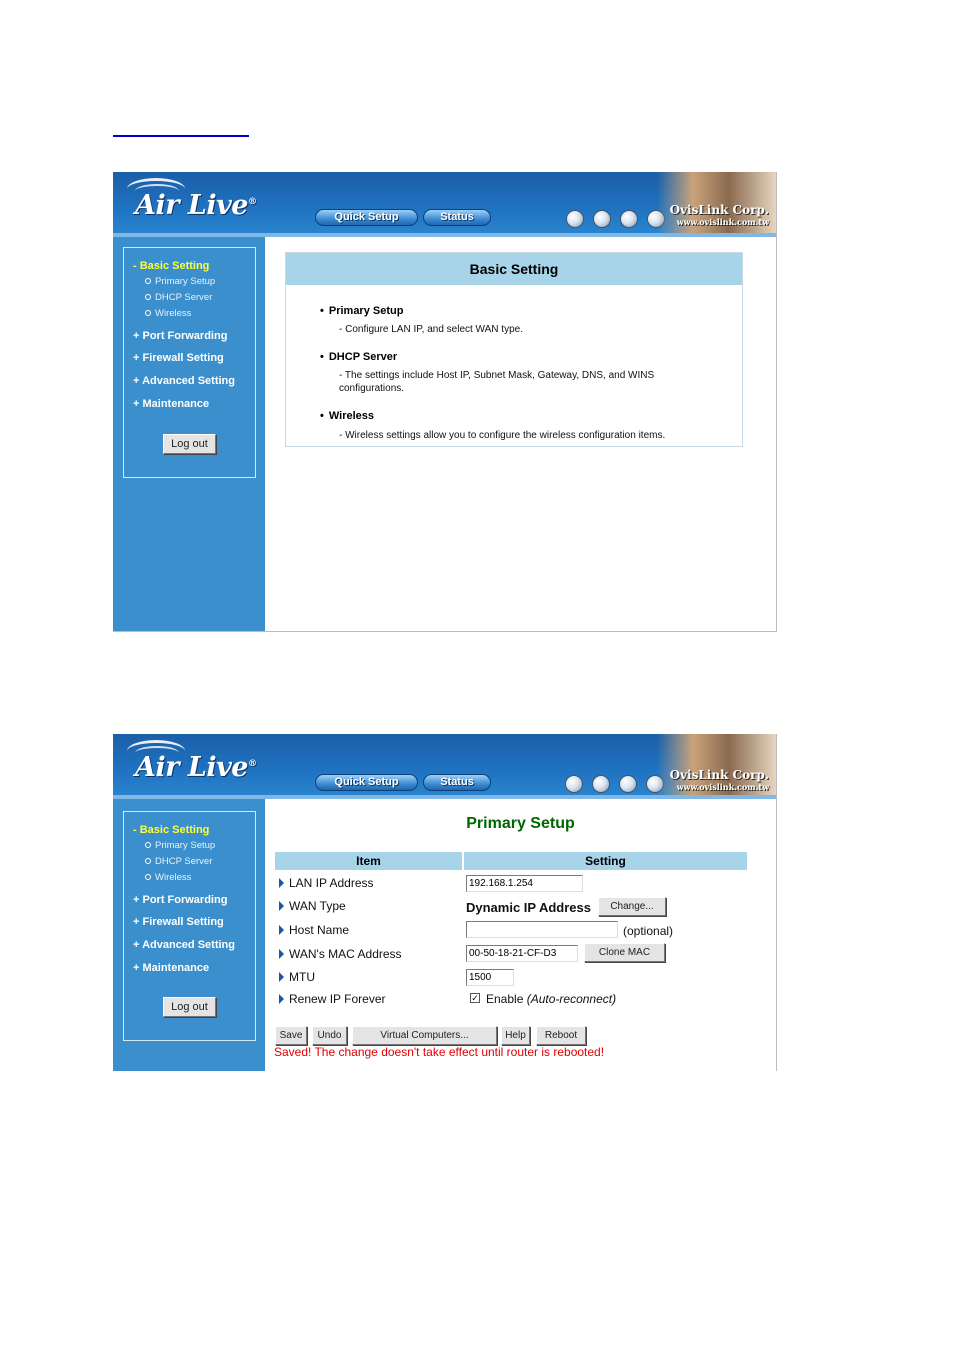 The height and width of the screenshot is (1350, 954). What do you see at coordinates (368, 861) in the screenshot?
I see `column-header-item: Item` at bounding box center [368, 861].